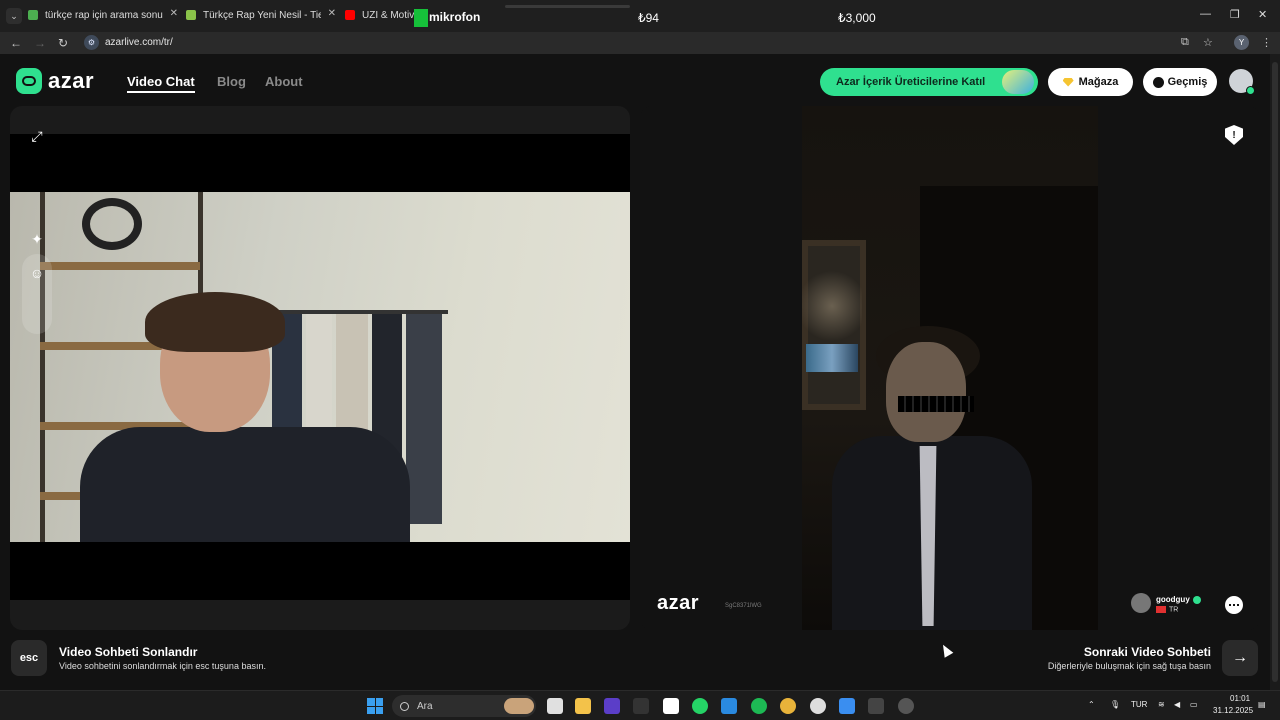 The width and height of the screenshot is (1280, 720). What do you see at coordinates (320, 571) in the screenshot?
I see `letterbox-bottom` at bounding box center [320, 571].